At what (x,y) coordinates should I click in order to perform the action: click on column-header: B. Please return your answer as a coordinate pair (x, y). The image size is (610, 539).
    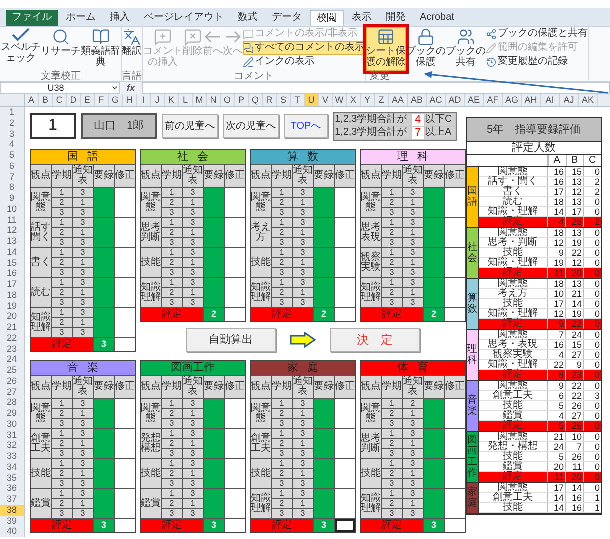
    Looking at the image, I should click on (46, 100).